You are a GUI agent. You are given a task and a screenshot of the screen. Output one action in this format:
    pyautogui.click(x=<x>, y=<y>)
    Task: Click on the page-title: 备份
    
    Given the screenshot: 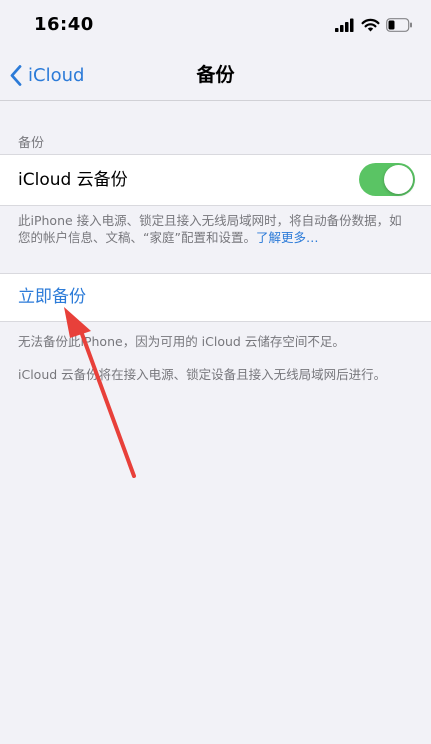 What is the action you would take?
    pyautogui.click(x=215, y=75)
    